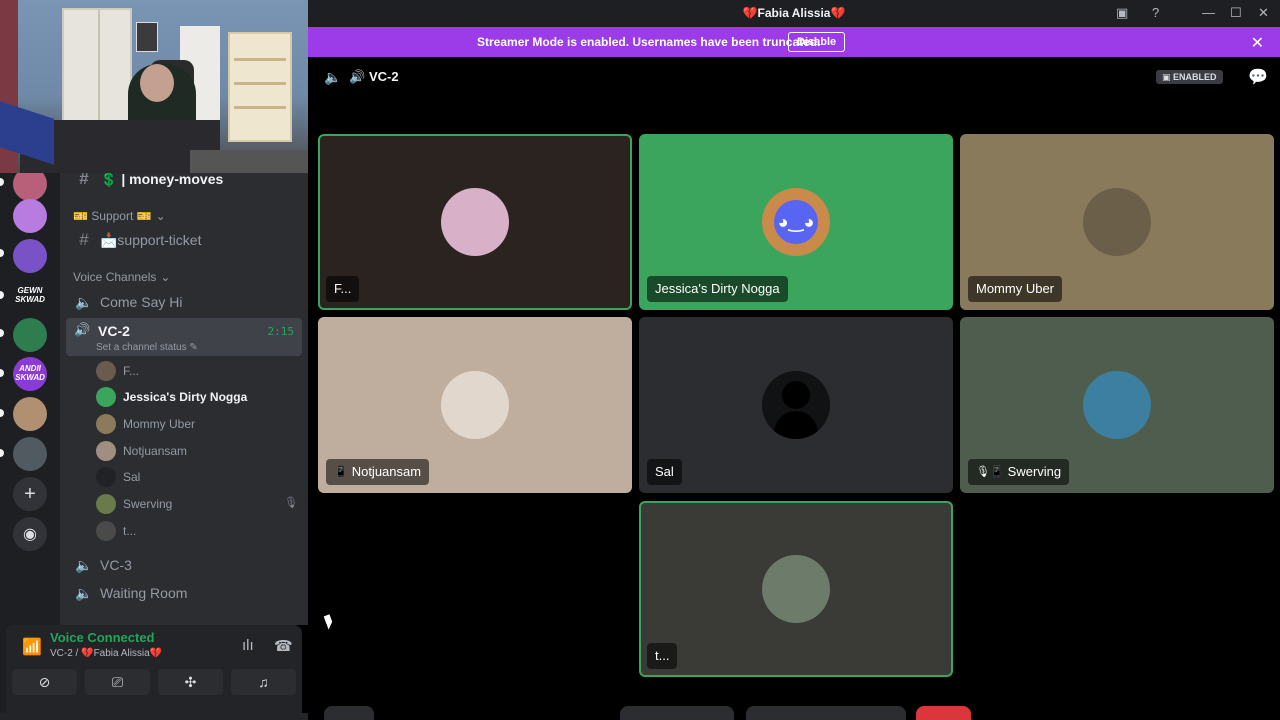  I want to click on activities-icon: ✣, so click(190, 681).